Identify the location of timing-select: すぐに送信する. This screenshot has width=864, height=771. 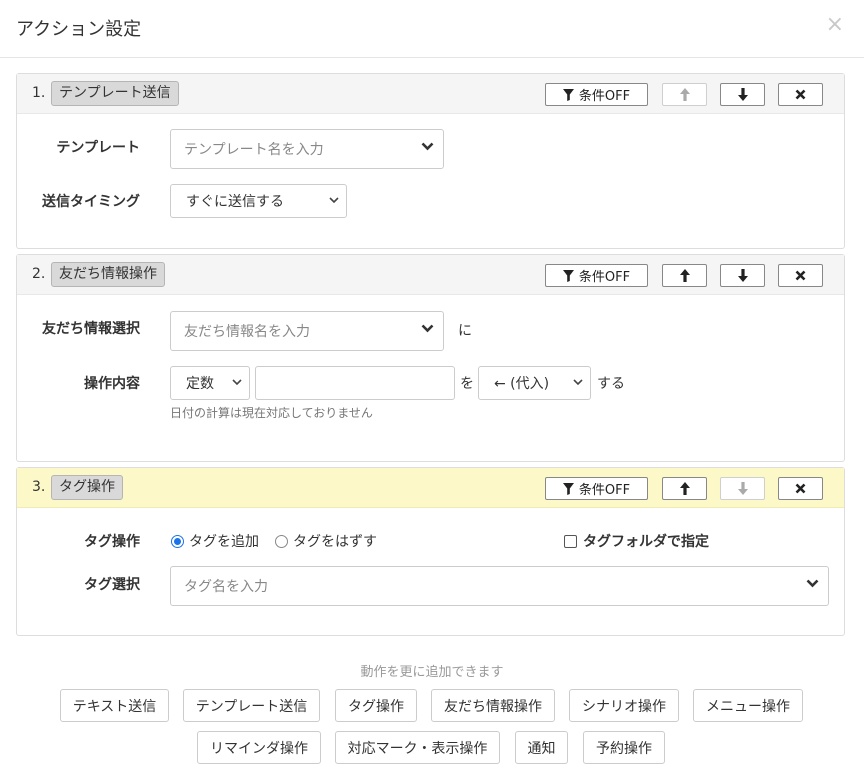
(258, 201).